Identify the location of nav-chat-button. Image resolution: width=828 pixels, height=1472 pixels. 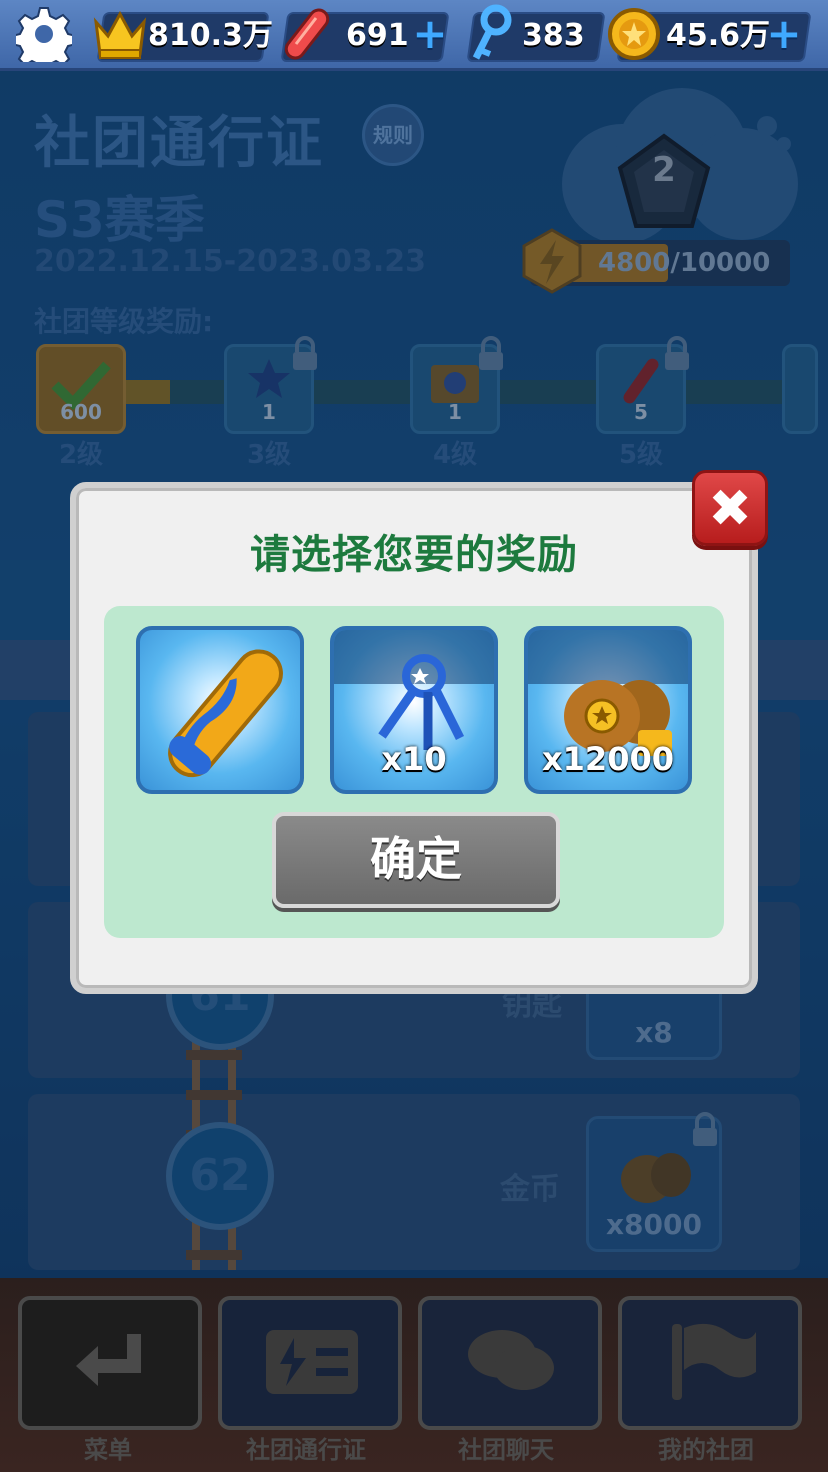
(510, 1363).